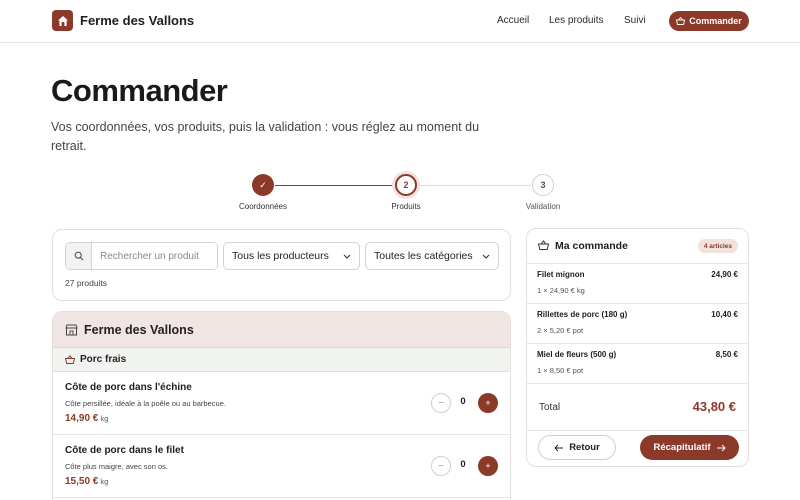 This screenshot has width=800, height=500. Describe the element at coordinates (62, 20) in the screenshot. I see `house-icon` at that location.